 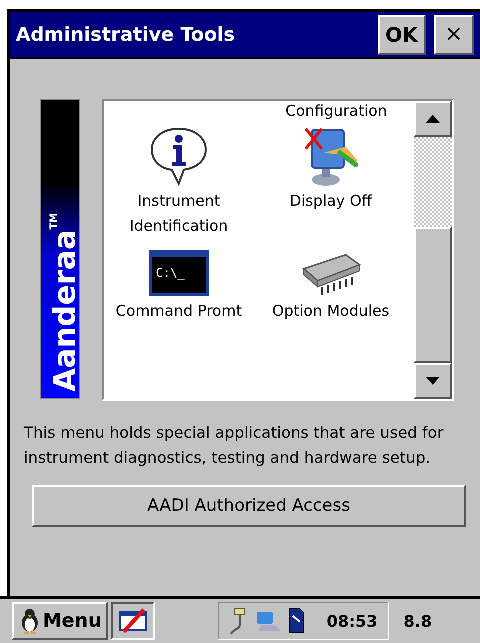 I want to click on arrow-down-icon, so click(x=433, y=381).